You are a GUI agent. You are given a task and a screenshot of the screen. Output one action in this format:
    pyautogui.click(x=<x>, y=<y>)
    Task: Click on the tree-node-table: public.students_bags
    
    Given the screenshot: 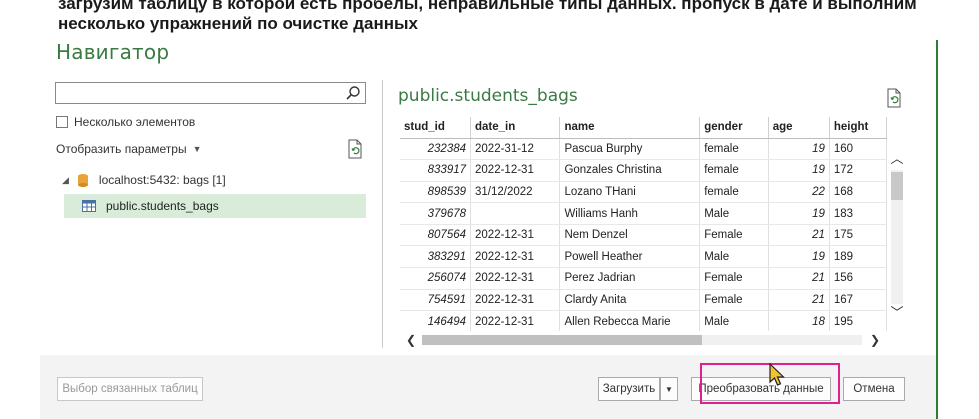 What is the action you would take?
    pyautogui.click(x=215, y=206)
    